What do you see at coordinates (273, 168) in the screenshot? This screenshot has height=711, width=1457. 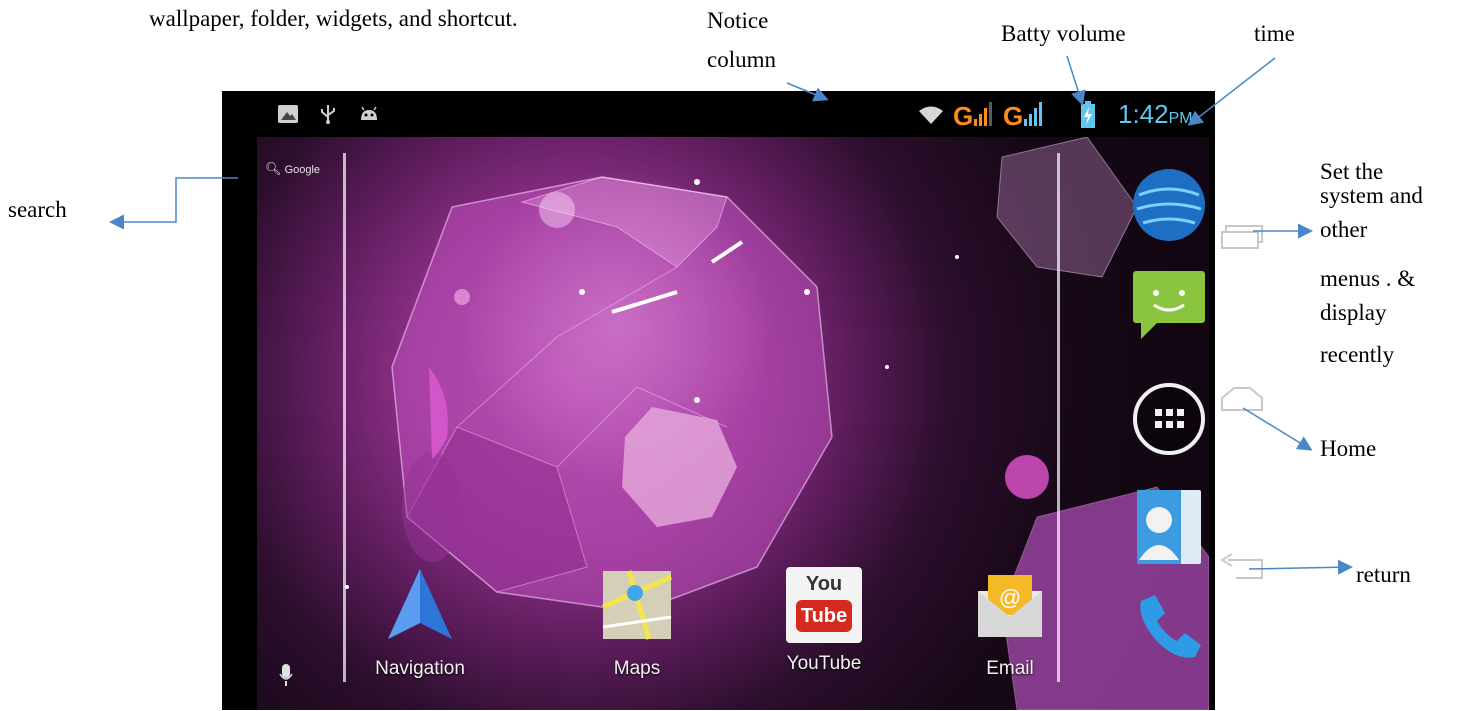 I see `search-icon: 🔍︎` at bounding box center [273, 168].